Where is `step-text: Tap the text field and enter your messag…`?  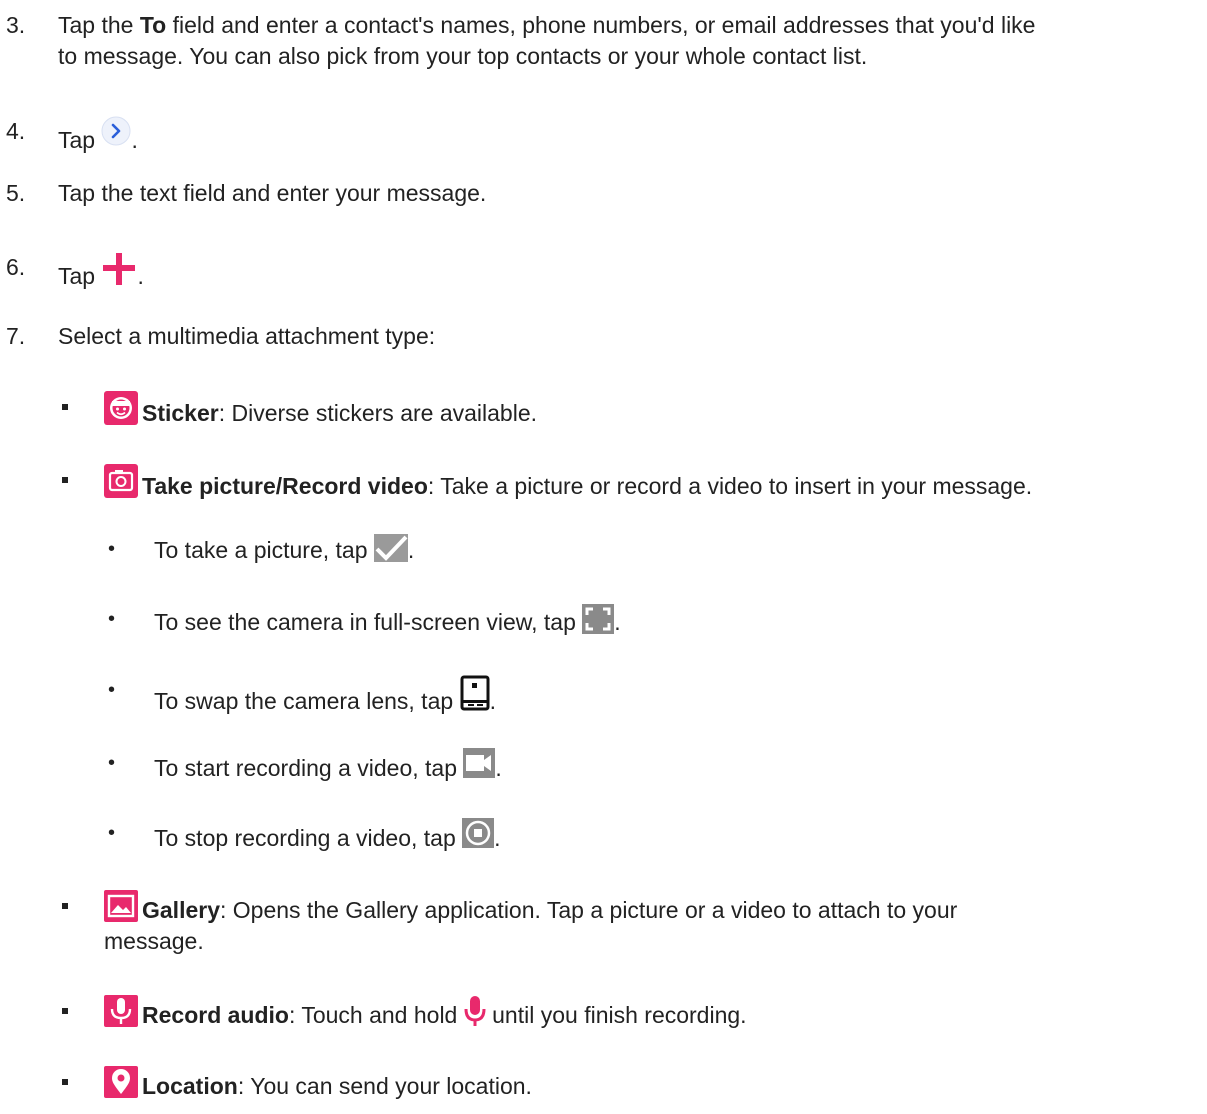
step-text: Tap the text field and enter your messag… is located at coordinates (272, 193).